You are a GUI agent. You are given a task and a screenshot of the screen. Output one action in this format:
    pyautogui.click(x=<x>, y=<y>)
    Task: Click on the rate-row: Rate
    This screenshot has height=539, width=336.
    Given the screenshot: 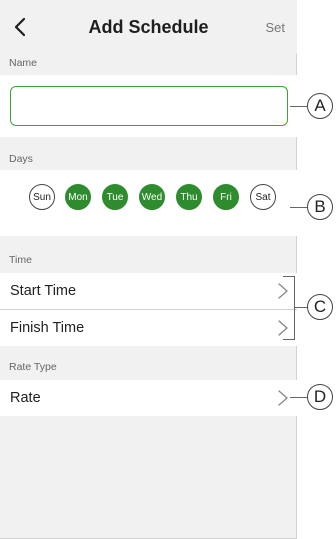 What is the action you would take?
    pyautogui.click(x=148, y=398)
    